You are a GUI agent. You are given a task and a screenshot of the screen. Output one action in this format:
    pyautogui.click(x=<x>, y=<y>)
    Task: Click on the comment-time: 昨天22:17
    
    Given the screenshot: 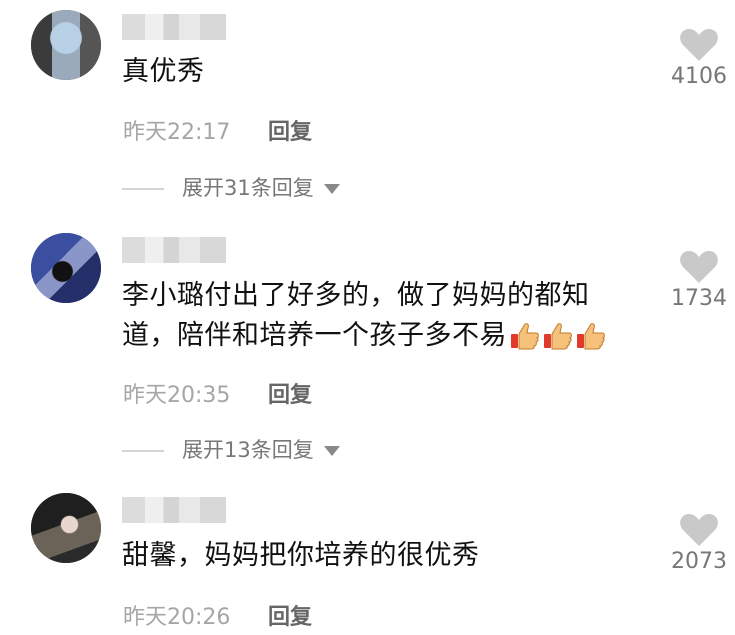 What is the action you would take?
    pyautogui.click(x=177, y=132)
    